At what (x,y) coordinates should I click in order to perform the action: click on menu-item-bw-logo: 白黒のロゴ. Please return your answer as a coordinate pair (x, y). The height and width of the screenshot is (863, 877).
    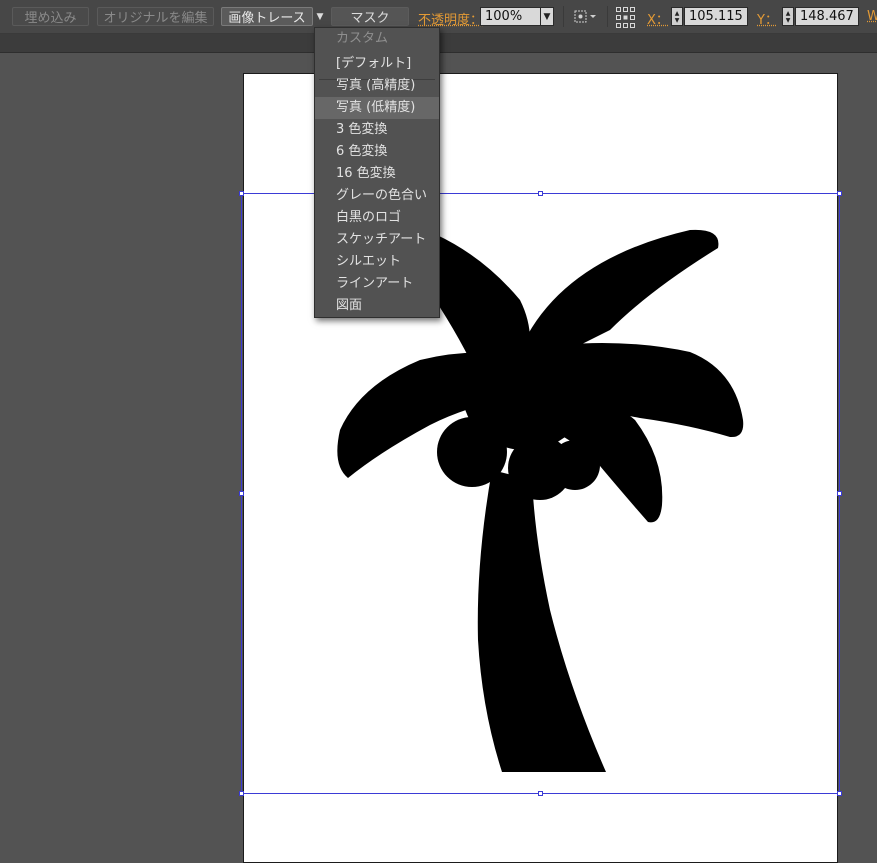
    Looking at the image, I should click on (377, 218).